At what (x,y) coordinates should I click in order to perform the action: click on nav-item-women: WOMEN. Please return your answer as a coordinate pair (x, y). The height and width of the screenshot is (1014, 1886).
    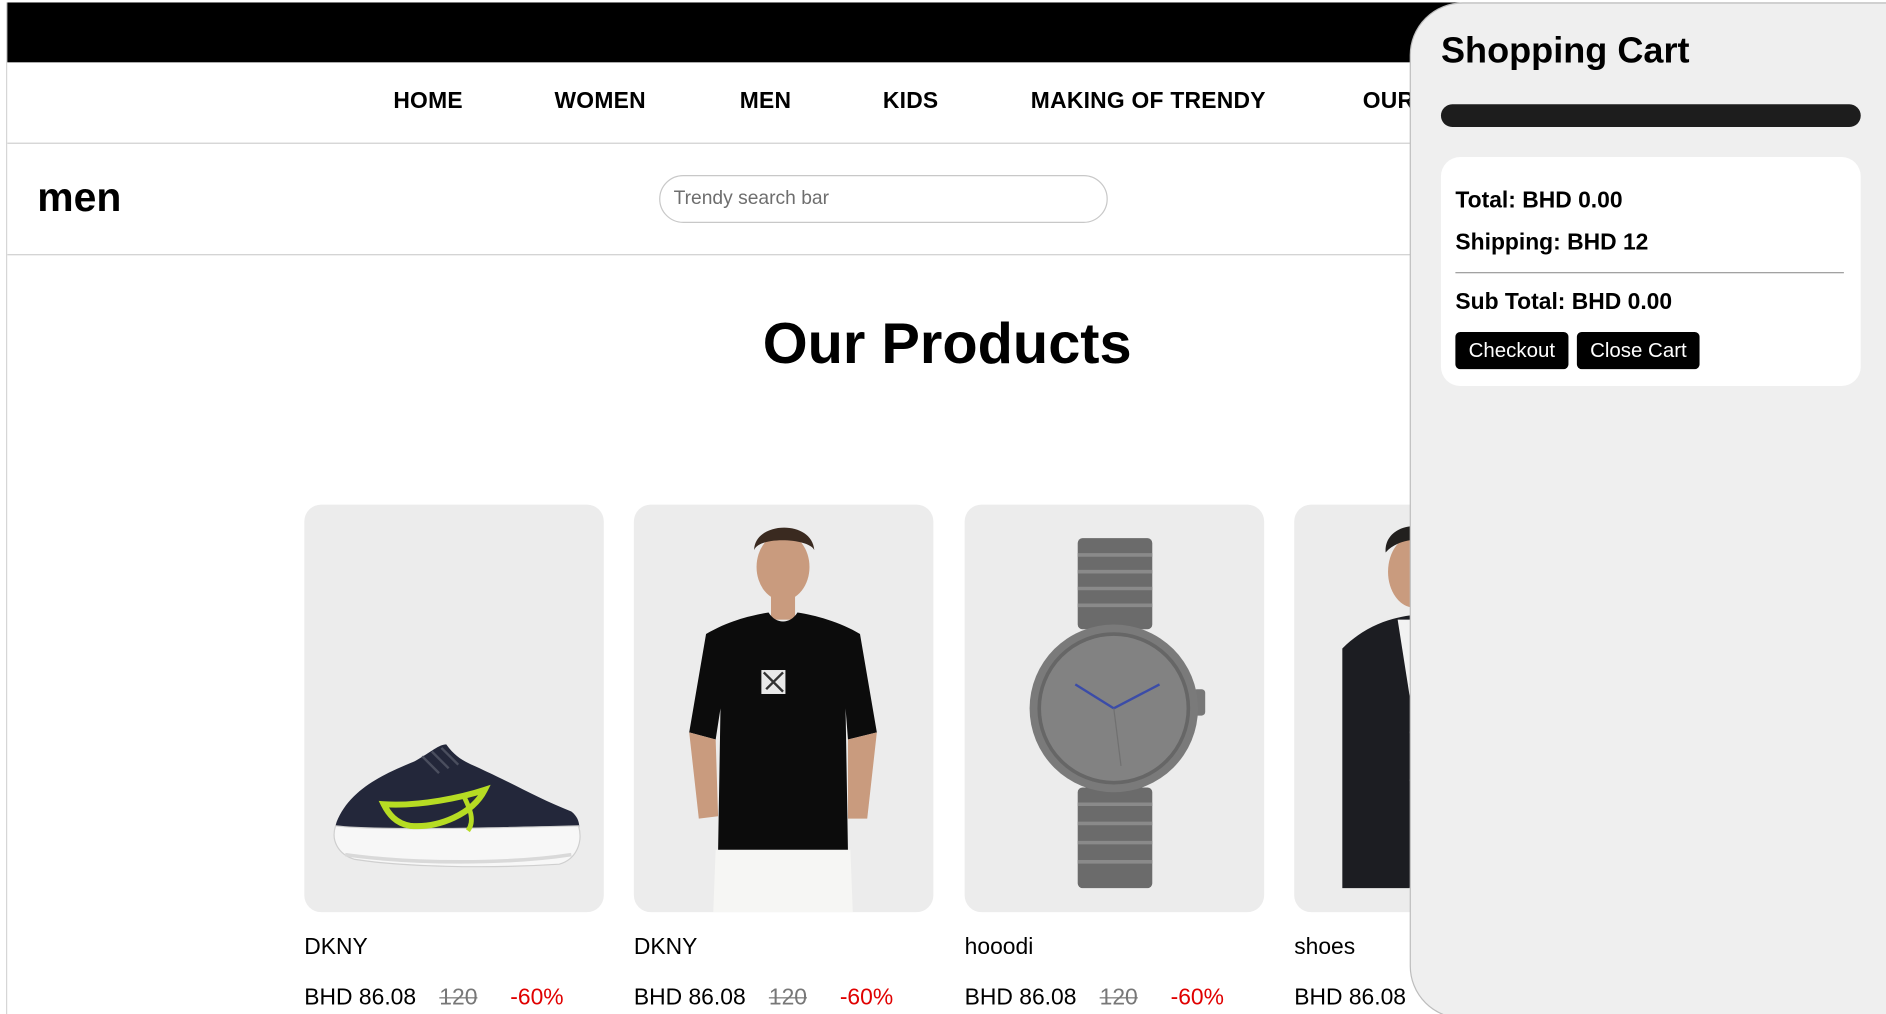
    Looking at the image, I should click on (599, 102).